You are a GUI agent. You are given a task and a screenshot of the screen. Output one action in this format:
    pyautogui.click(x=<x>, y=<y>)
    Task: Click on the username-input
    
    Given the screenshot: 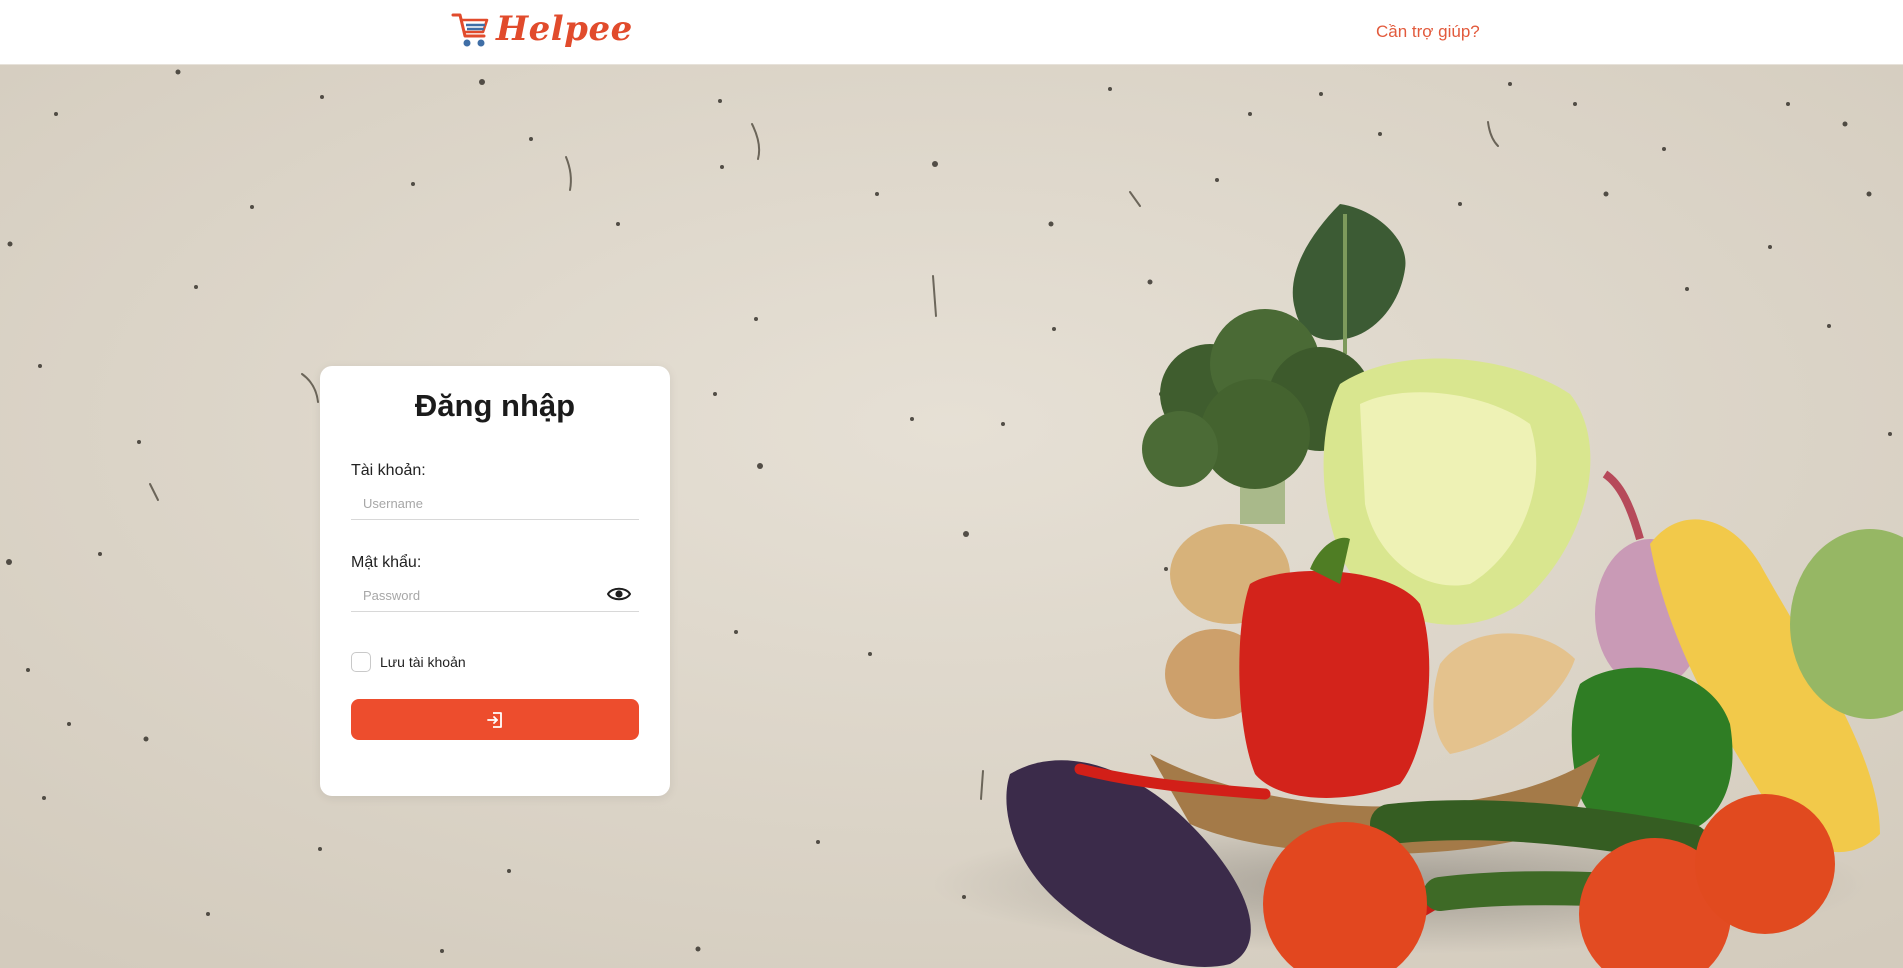 What is the action you would take?
    pyautogui.click(x=495, y=504)
    